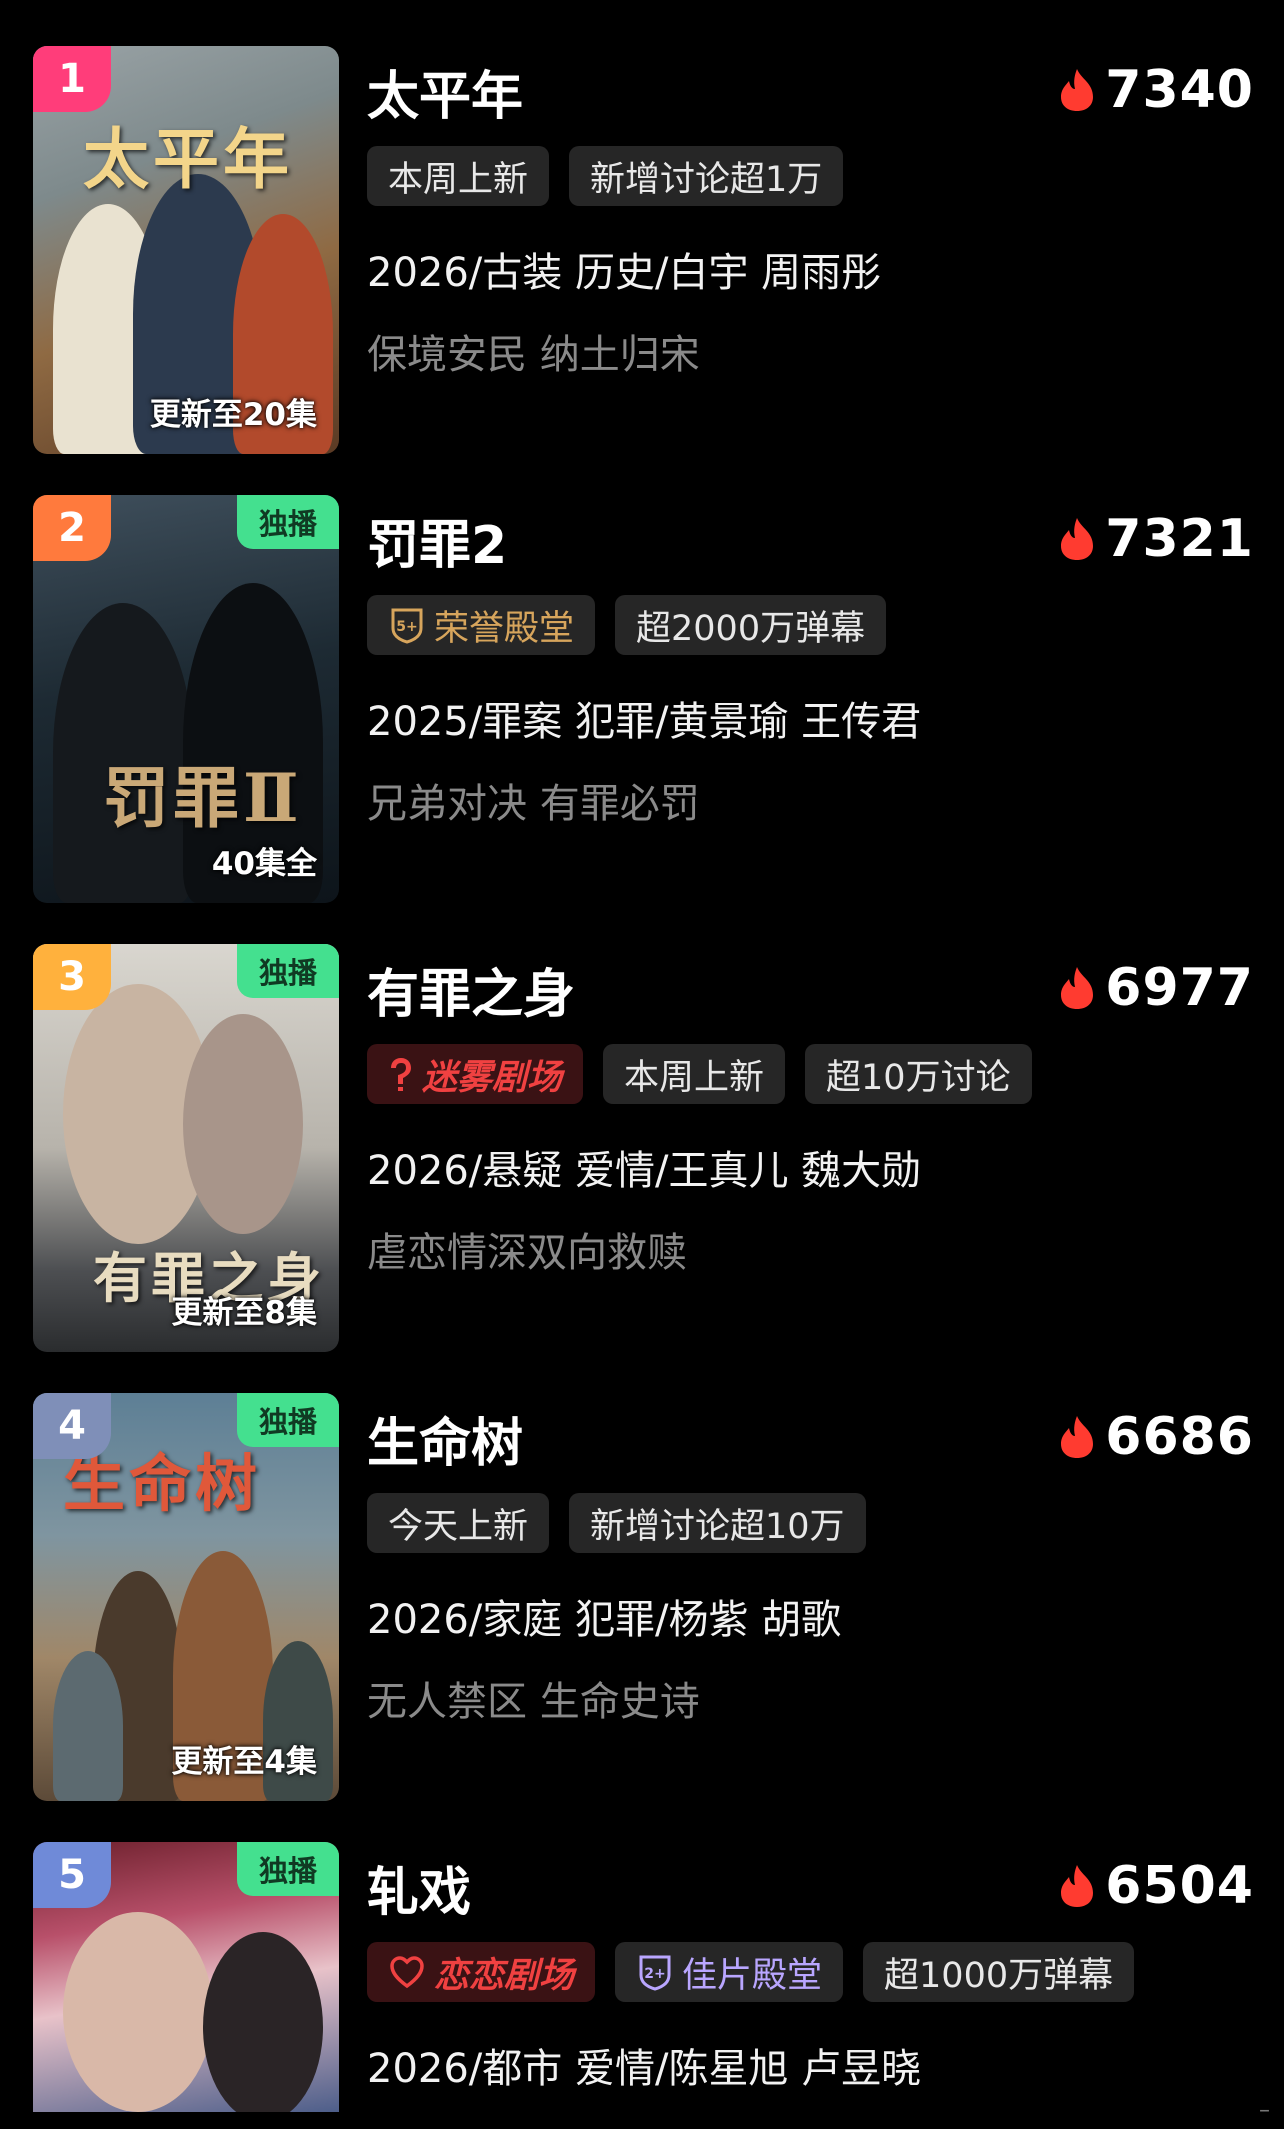 Image resolution: width=1284 pixels, height=2129 pixels. I want to click on poster-image: 太平年 1 更新至20集, so click(186, 250).